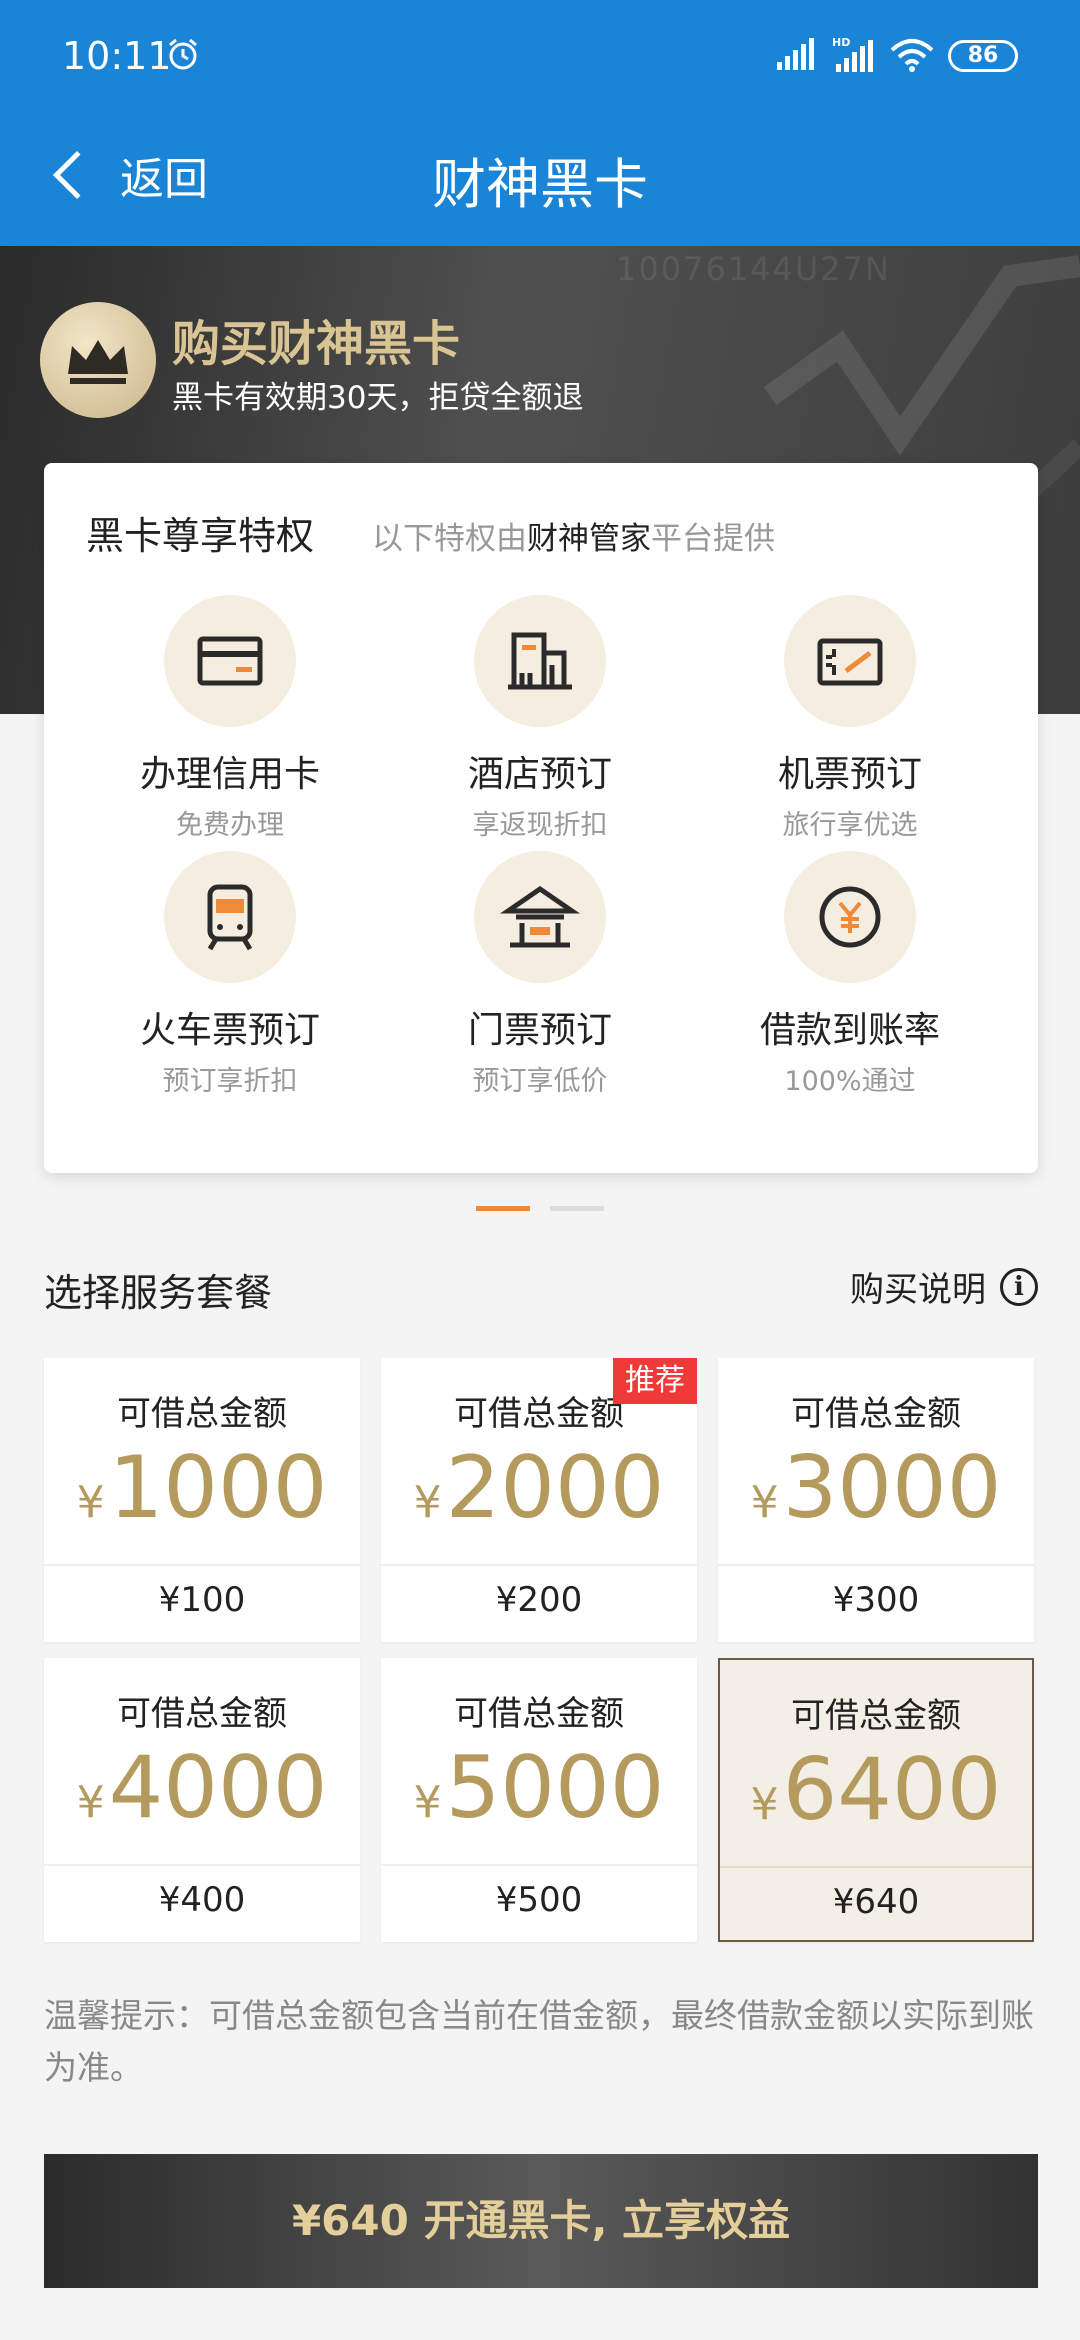 The width and height of the screenshot is (1080, 2340). I want to click on banner-title: 购买财神黑卡, so click(316, 344).